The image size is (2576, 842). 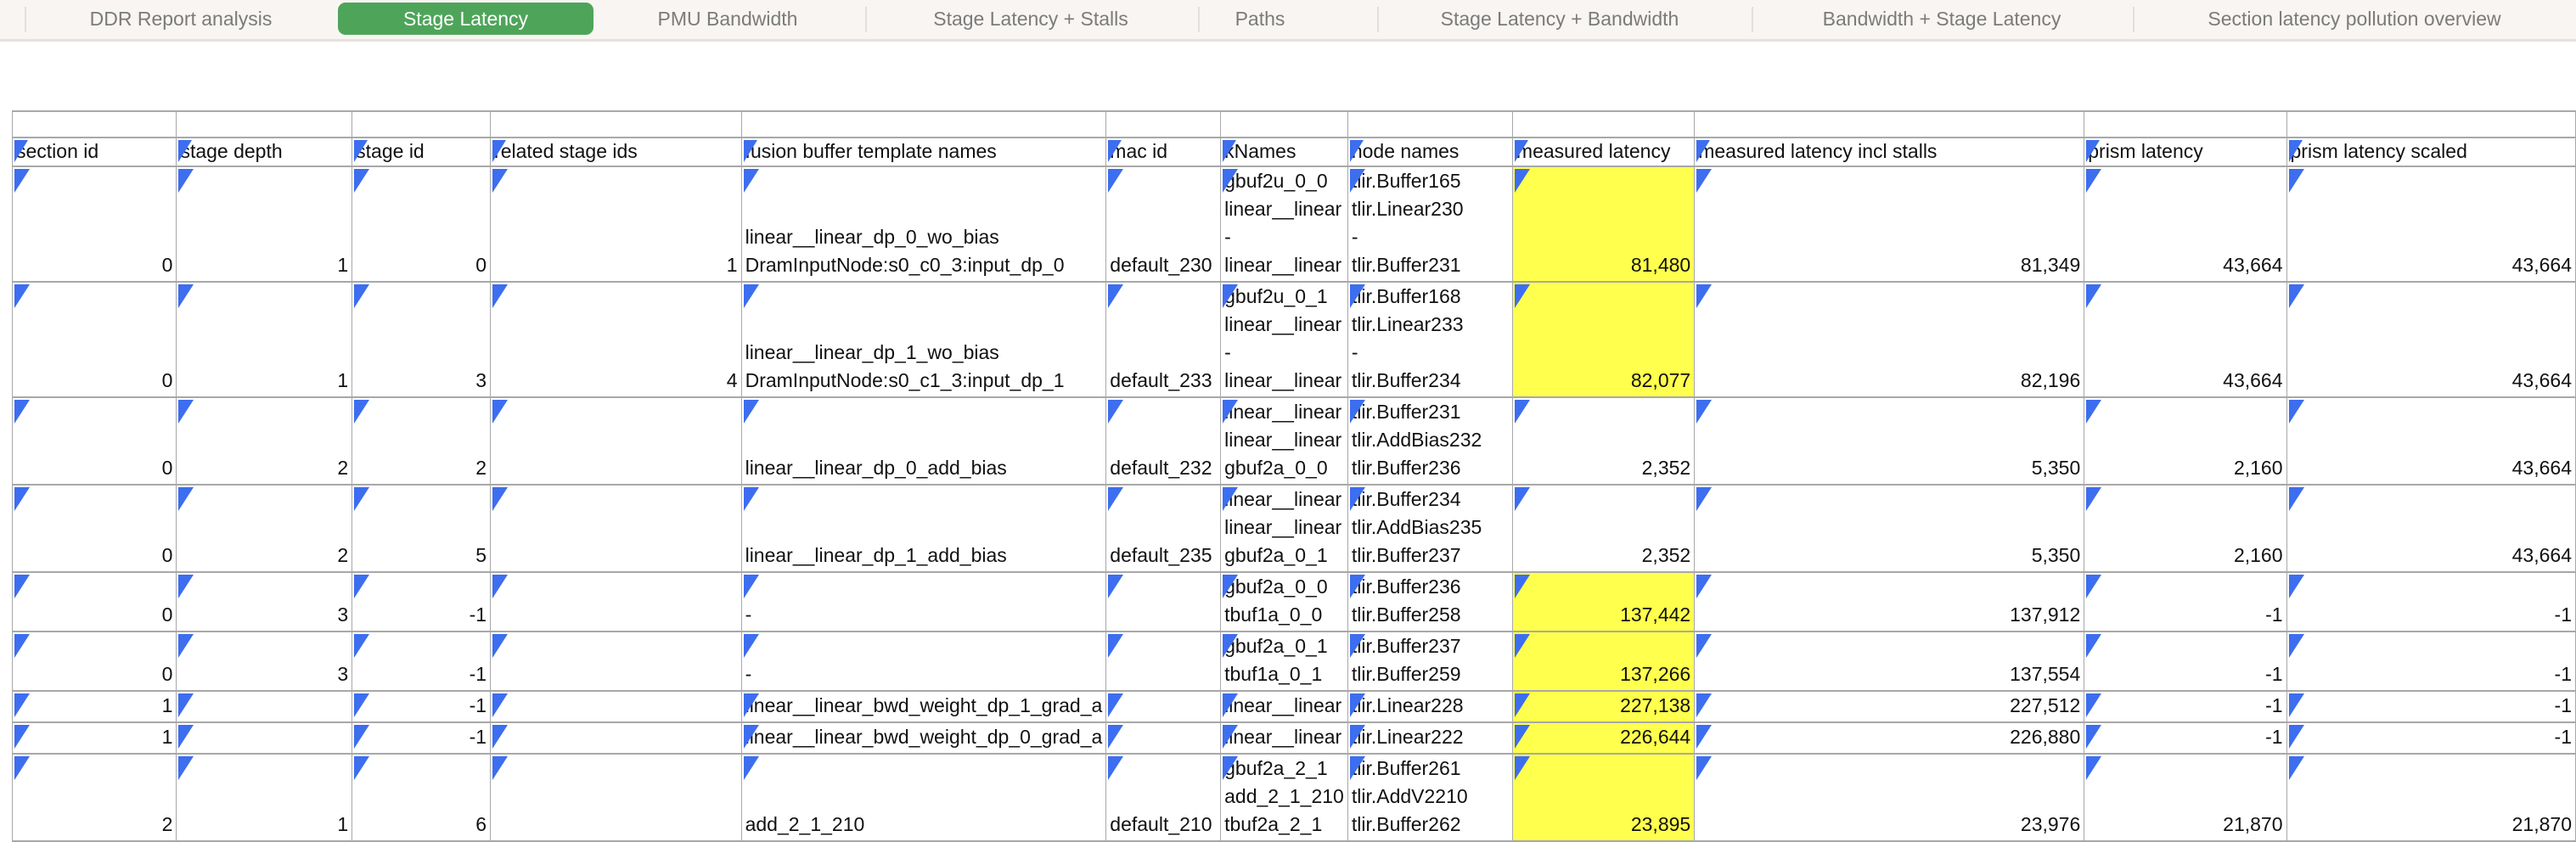 I want to click on header-node-names: node names, so click(x=1430, y=152).